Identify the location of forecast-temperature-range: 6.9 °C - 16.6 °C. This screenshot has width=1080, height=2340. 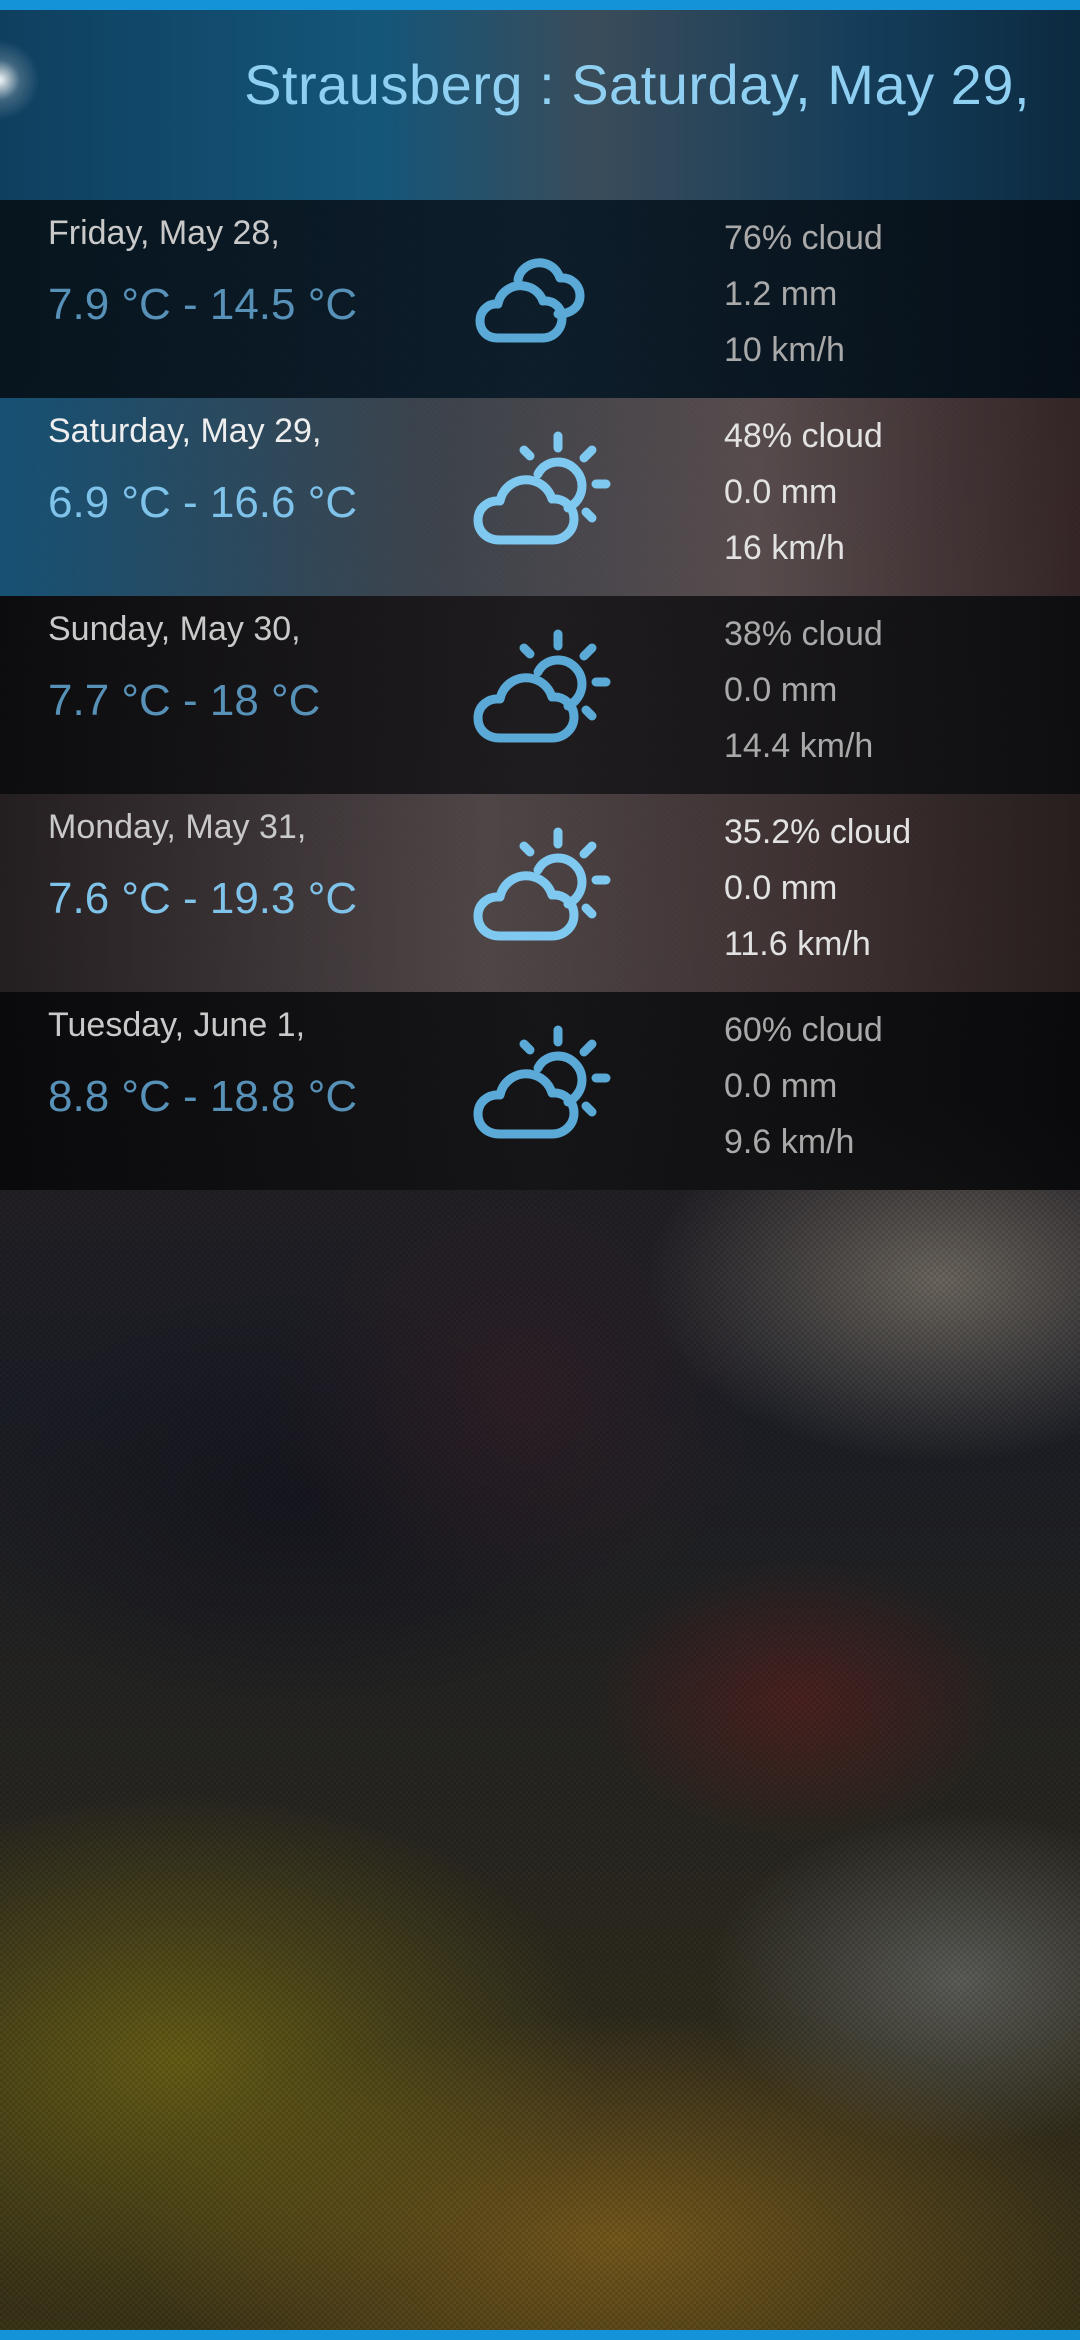
(203, 502).